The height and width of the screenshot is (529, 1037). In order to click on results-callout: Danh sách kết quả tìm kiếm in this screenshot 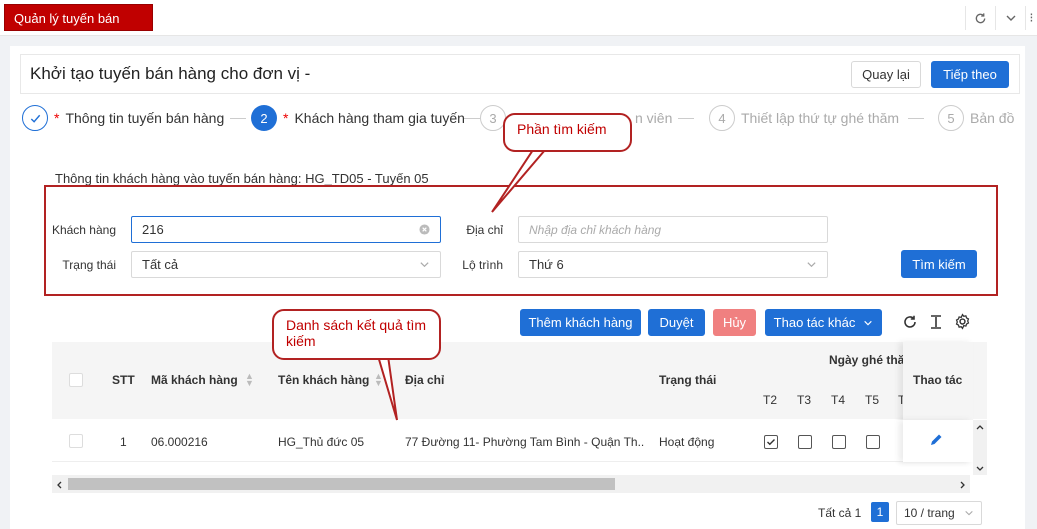, I will do `click(356, 334)`.